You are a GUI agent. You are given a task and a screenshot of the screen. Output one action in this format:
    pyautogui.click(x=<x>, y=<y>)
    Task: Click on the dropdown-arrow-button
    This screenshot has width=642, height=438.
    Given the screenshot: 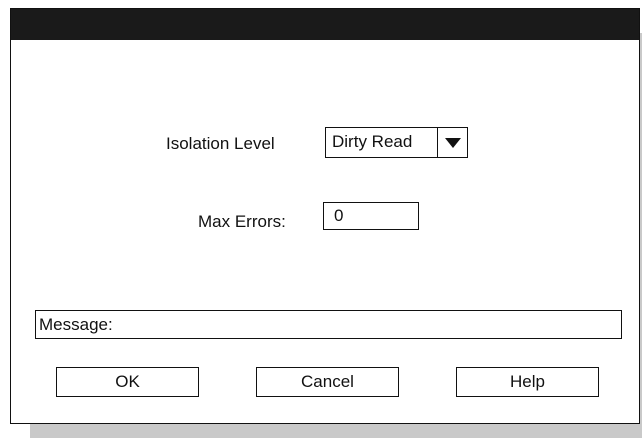 What is the action you would take?
    pyautogui.click(x=452, y=142)
    